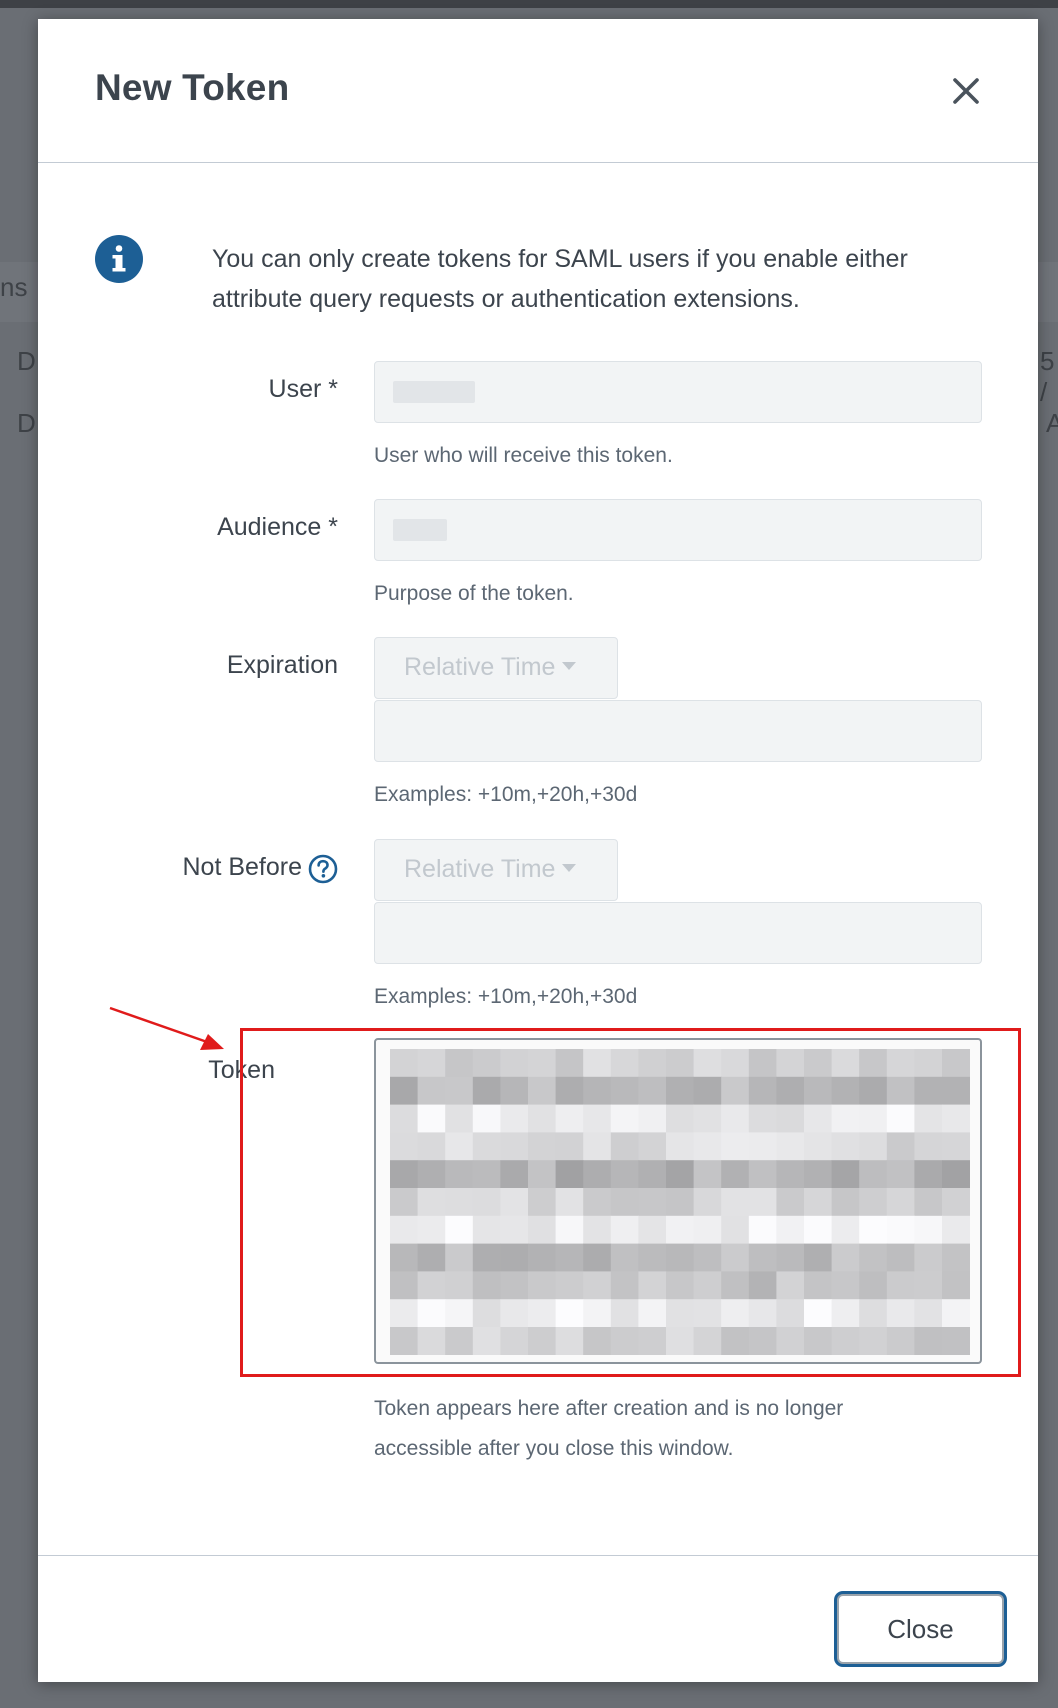 This screenshot has height=1708, width=1058. What do you see at coordinates (496, 870) in the screenshot?
I see `not-before-type-dropdown: Relative Time` at bounding box center [496, 870].